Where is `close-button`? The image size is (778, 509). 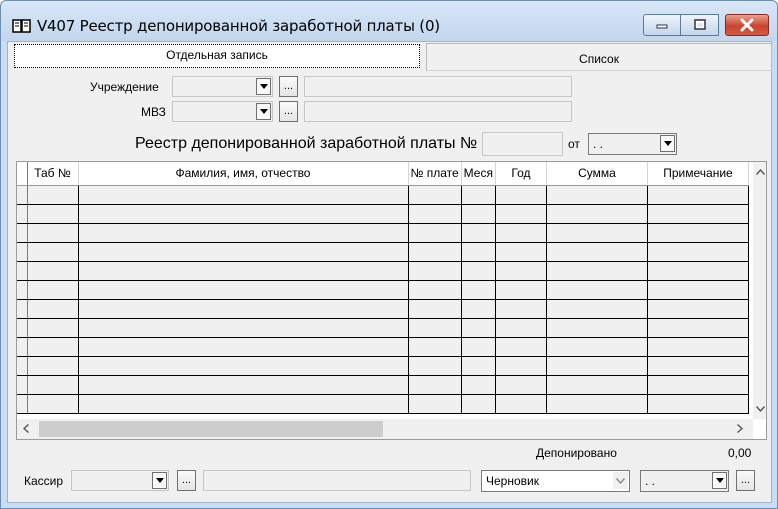
close-button is located at coordinates (747, 25).